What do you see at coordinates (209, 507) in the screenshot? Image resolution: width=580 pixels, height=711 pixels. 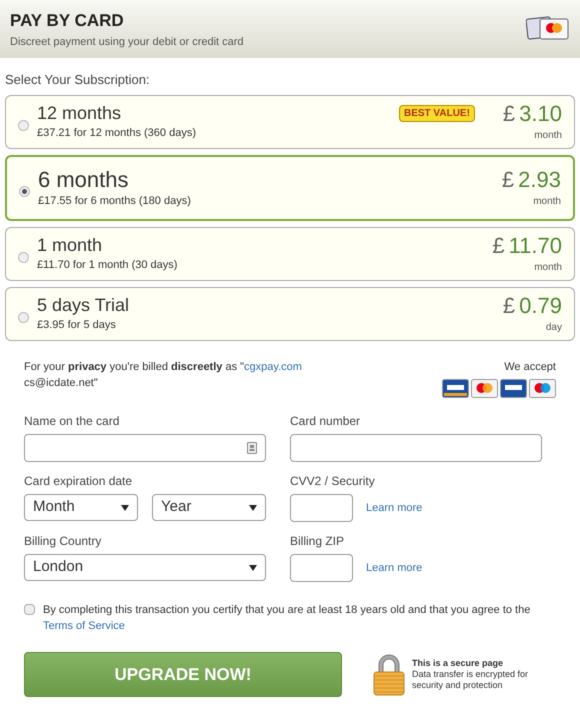 I see `year-select: Year` at bounding box center [209, 507].